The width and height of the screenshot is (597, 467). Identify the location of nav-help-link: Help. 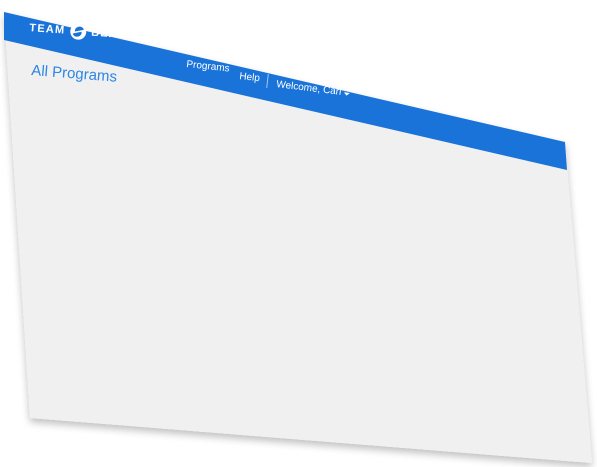
(250, 77).